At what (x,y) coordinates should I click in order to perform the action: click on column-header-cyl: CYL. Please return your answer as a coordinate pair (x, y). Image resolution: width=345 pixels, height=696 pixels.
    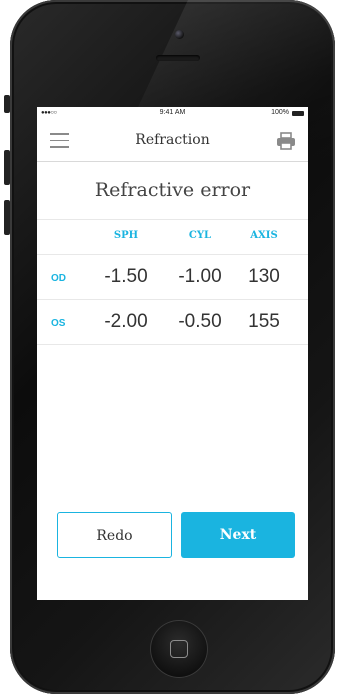
    Looking at the image, I should click on (200, 235).